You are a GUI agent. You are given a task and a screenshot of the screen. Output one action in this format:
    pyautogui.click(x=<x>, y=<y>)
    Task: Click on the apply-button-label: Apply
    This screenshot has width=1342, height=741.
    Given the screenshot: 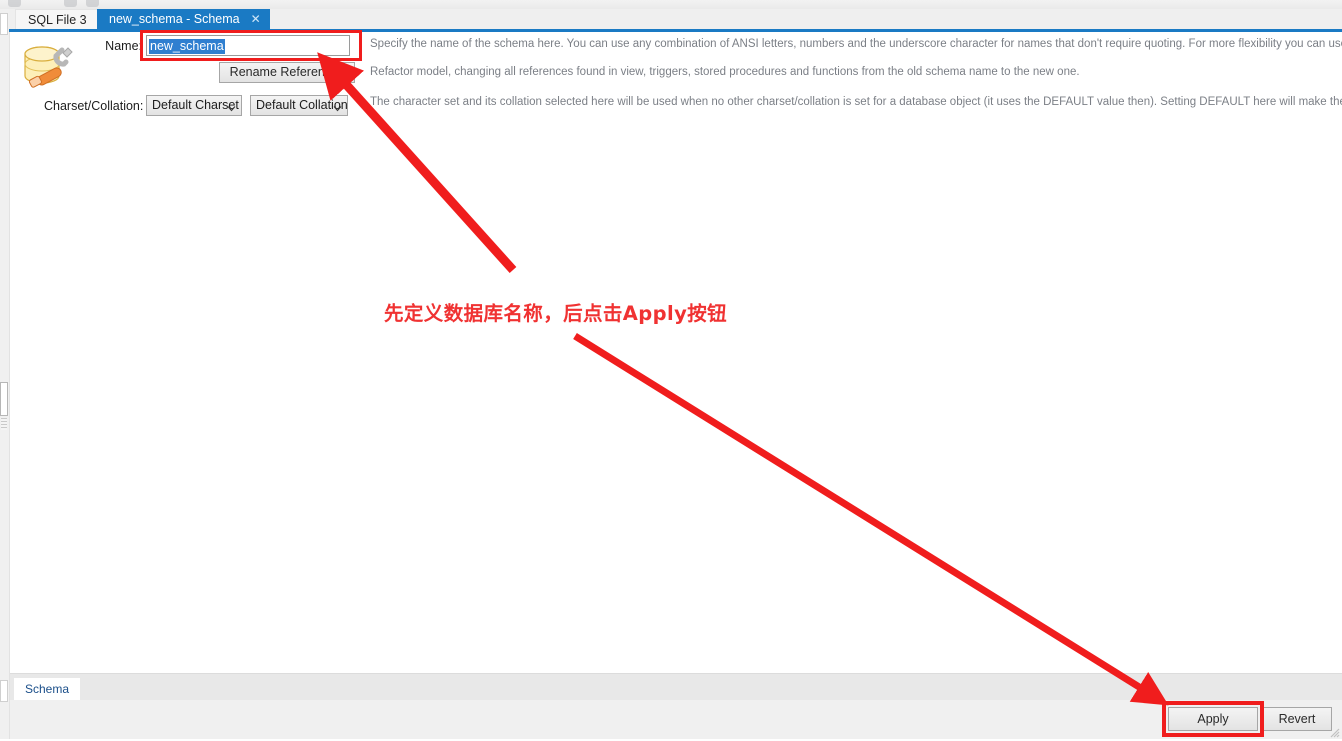 What is the action you would take?
    pyautogui.click(x=1213, y=719)
    